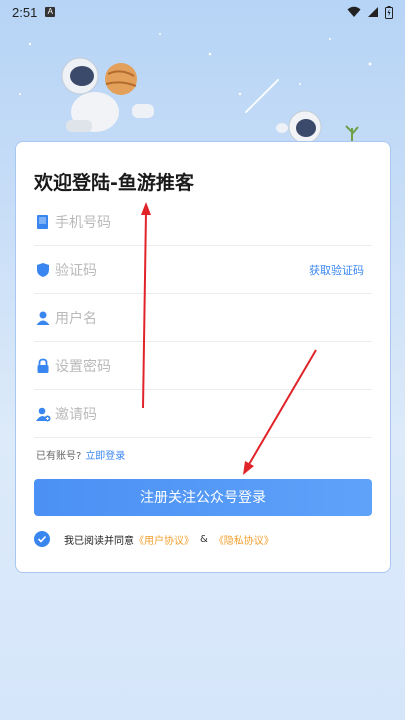 The image size is (405, 720). Describe the element at coordinates (244, 539) in the screenshot. I see `privacy-policy-link: 《隐私协议》` at that location.